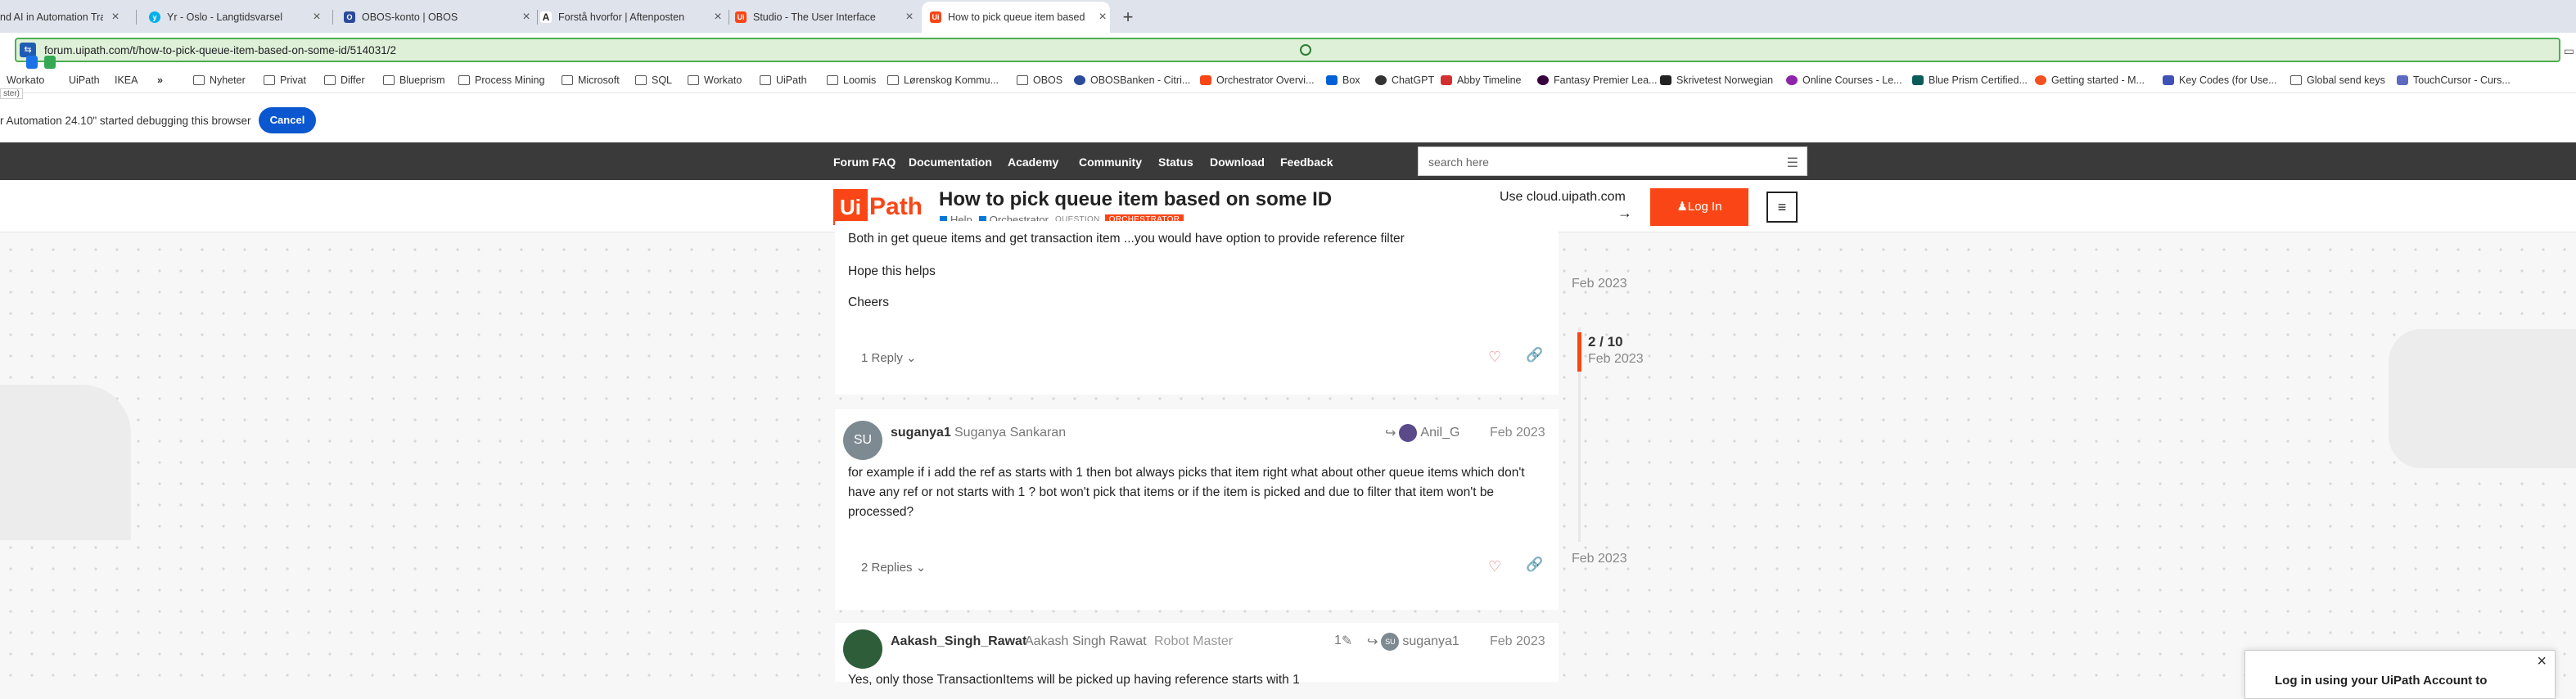 This screenshot has height=699, width=2576. Describe the element at coordinates (236, 17) in the screenshot. I see `browser-tab: y Yr - Oslo - Langtidsvarsel ×` at that location.